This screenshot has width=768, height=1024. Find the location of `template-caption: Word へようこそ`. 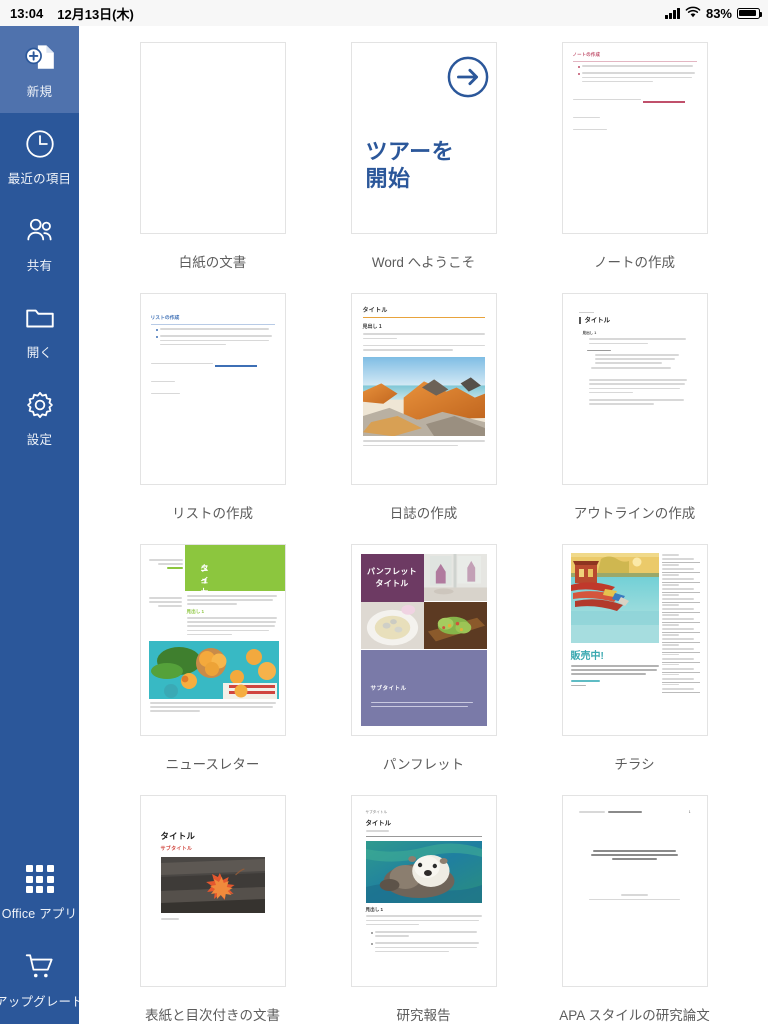

template-caption: Word へようこそ is located at coordinates (423, 262).